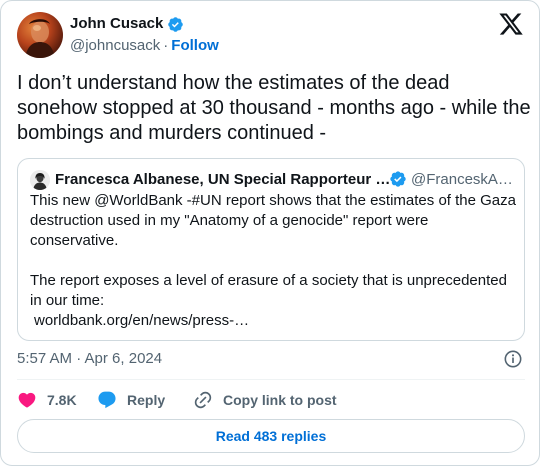  What do you see at coordinates (89, 359) in the screenshot?
I see `post-timestamp: 5:57 AM · Apr 6, 2024` at bounding box center [89, 359].